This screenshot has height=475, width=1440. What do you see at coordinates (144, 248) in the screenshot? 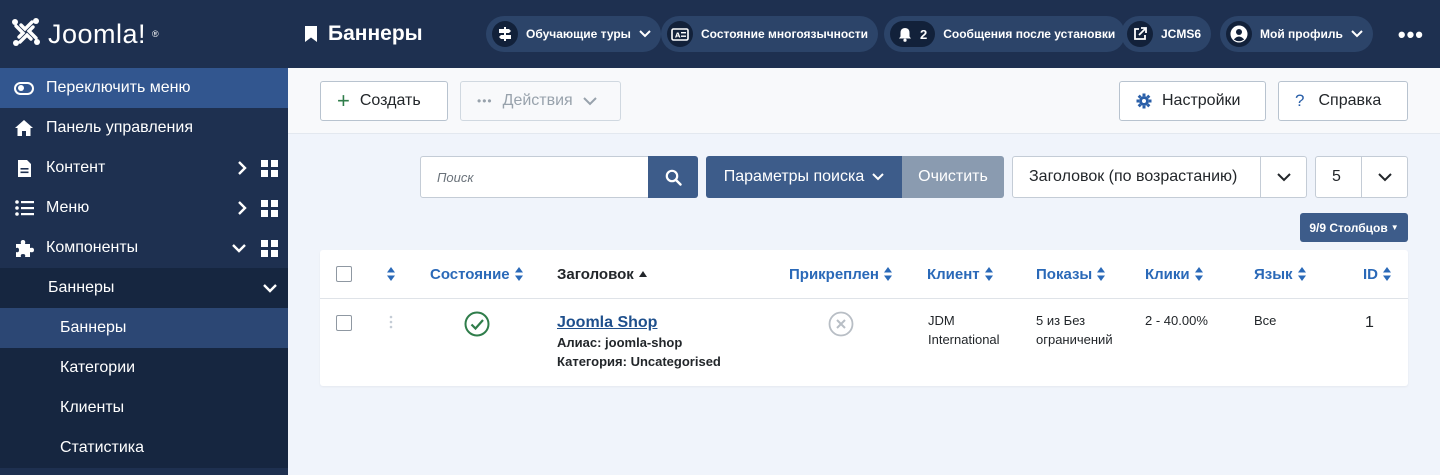
I see `sidebar-item-components: Компоненты` at bounding box center [144, 248].